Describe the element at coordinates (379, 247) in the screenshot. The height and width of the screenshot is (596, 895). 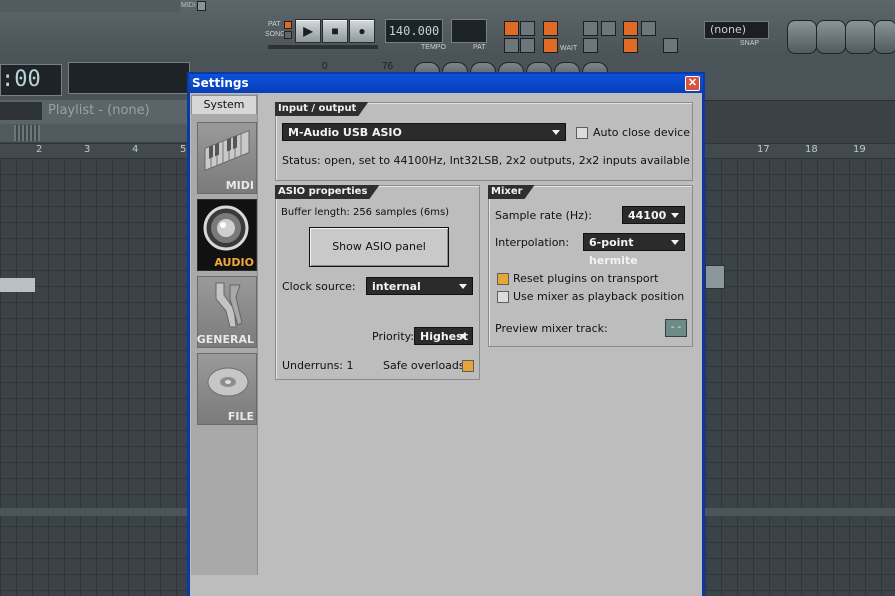
I see `show-asio-panel-button: Show ASIO panel` at that location.